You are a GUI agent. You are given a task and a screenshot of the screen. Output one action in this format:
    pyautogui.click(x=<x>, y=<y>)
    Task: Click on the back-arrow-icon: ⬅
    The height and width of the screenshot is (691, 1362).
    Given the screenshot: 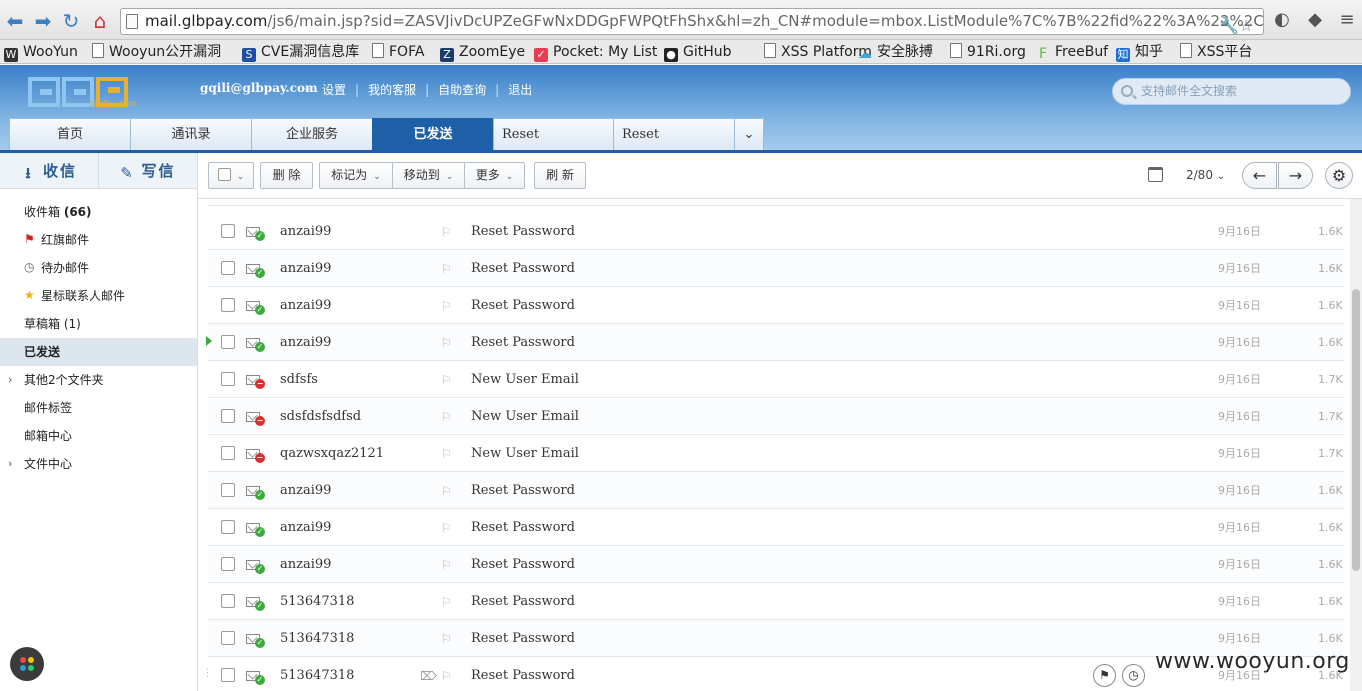 What is the action you would take?
    pyautogui.click(x=15, y=21)
    